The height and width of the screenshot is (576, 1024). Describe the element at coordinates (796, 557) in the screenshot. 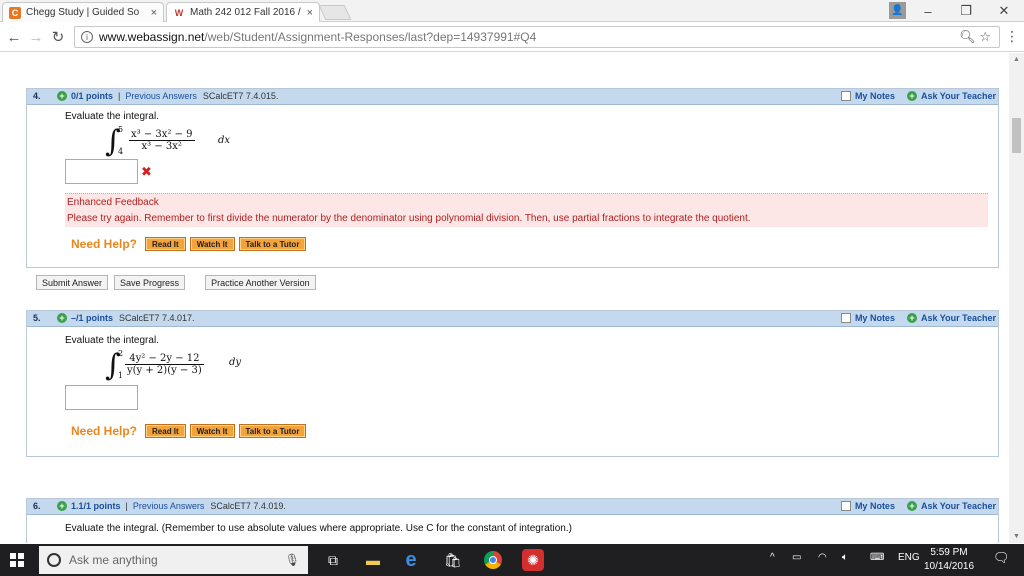

I see `battery-icon: ▭` at that location.